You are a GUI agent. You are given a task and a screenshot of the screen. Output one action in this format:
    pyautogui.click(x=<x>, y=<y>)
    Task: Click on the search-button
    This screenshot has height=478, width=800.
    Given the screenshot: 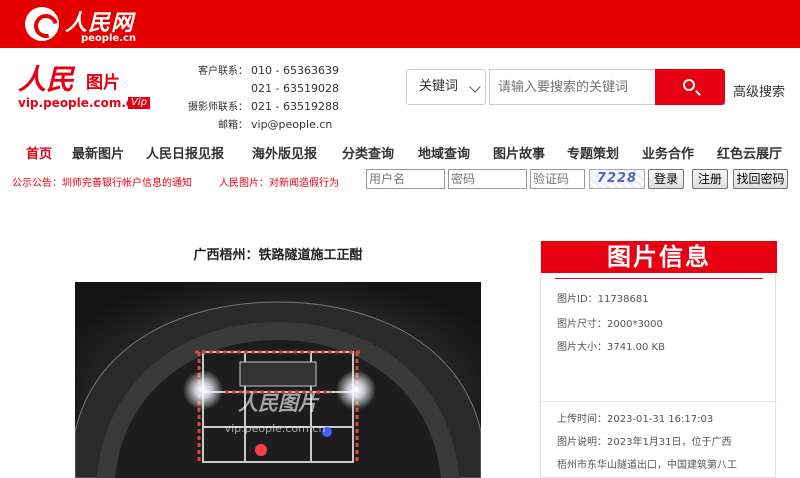 What is the action you would take?
    pyautogui.click(x=690, y=87)
    